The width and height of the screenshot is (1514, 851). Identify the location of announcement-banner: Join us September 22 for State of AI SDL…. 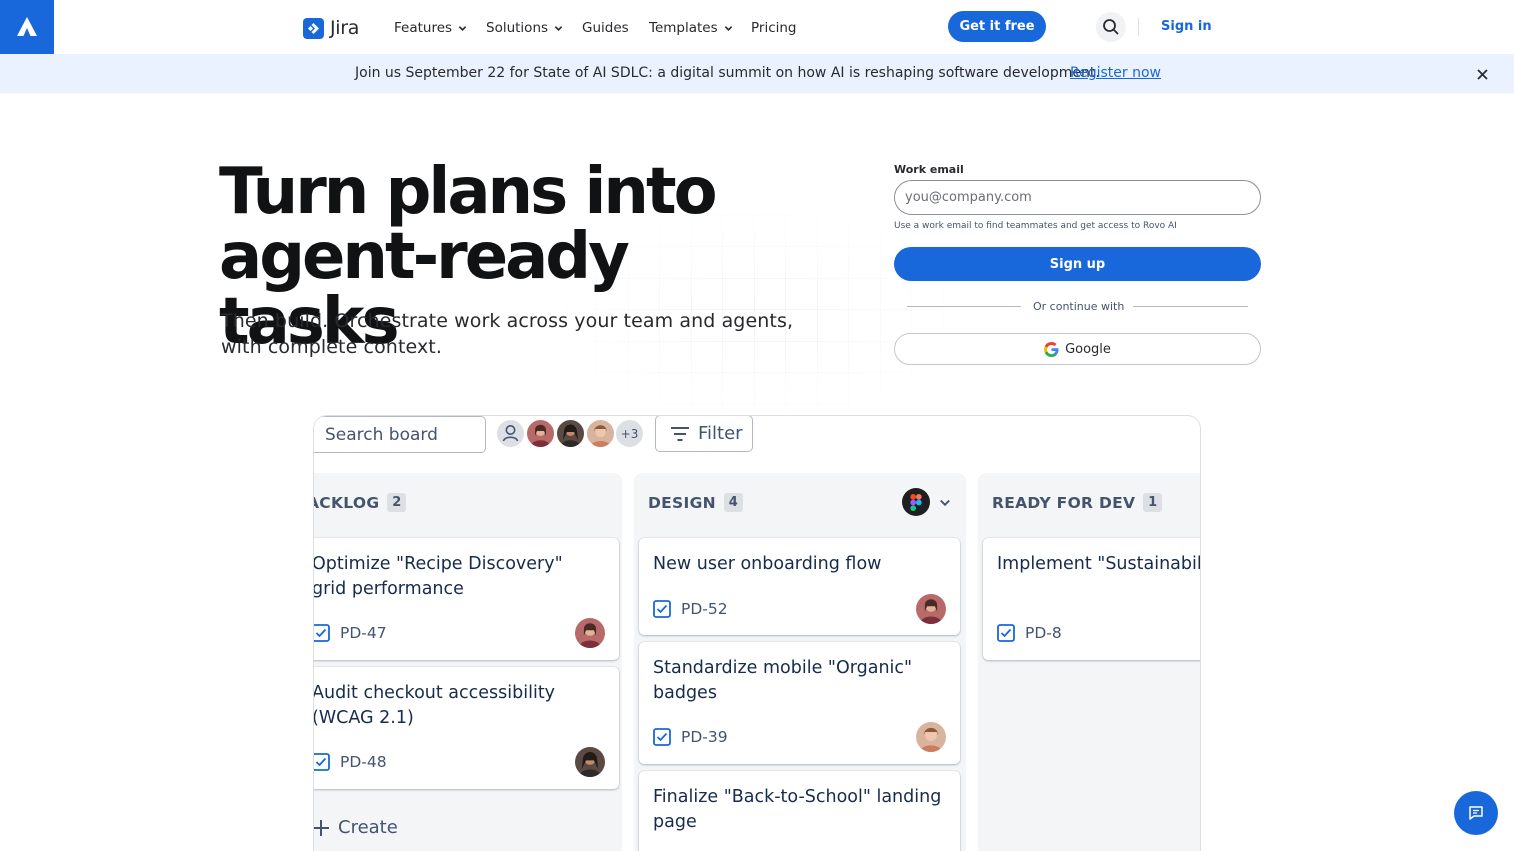
(757, 73).